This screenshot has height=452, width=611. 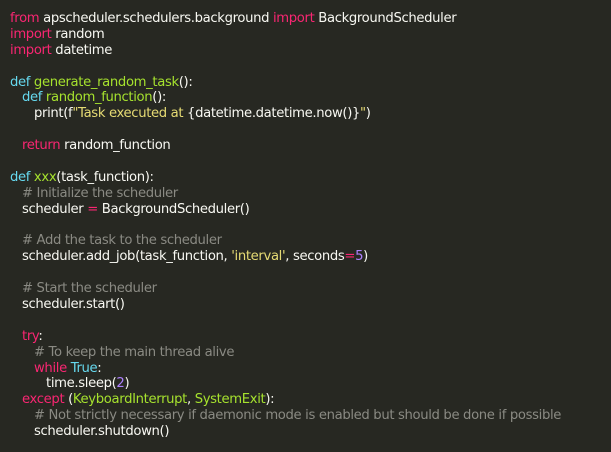 What do you see at coordinates (82, 50) in the screenshot?
I see `code-token: datetime` at bounding box center [82, 50].